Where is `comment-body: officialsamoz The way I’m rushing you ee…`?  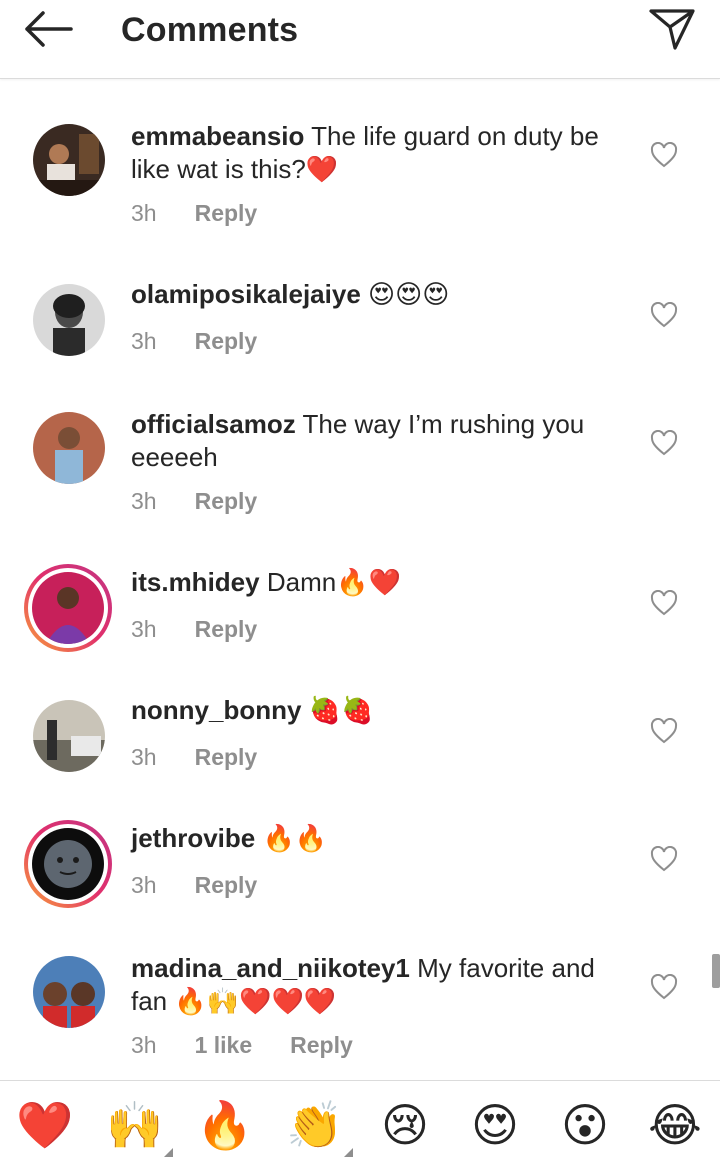 comment-body: officialsamoz The way I’m rushing you ee… is located at coordinates (376, 441).